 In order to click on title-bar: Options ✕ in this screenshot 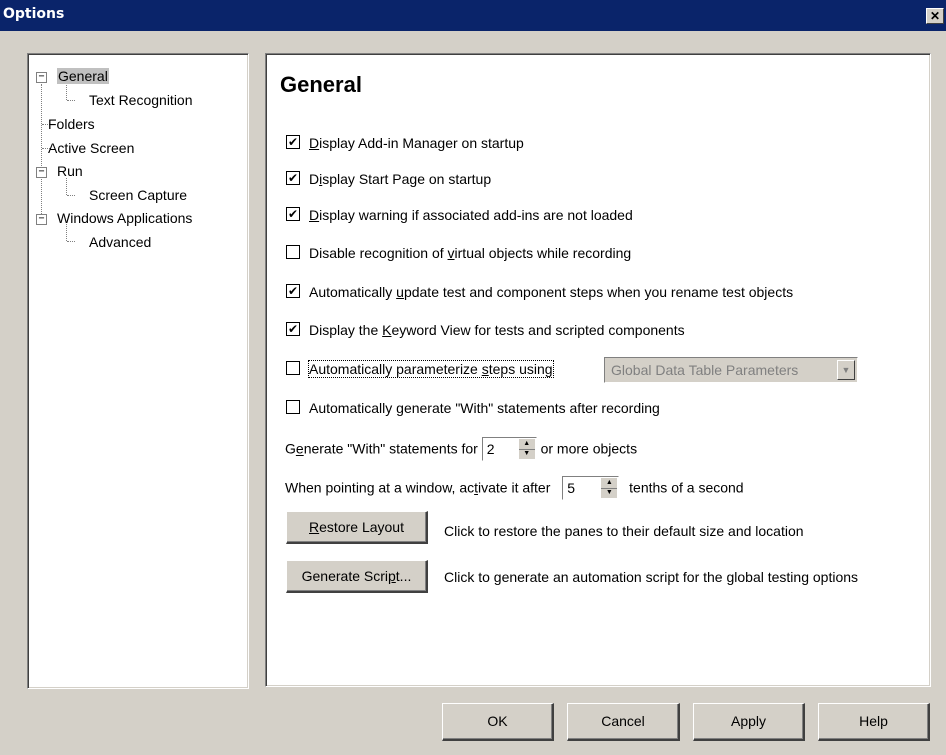, I will do `click(473, 15)`.